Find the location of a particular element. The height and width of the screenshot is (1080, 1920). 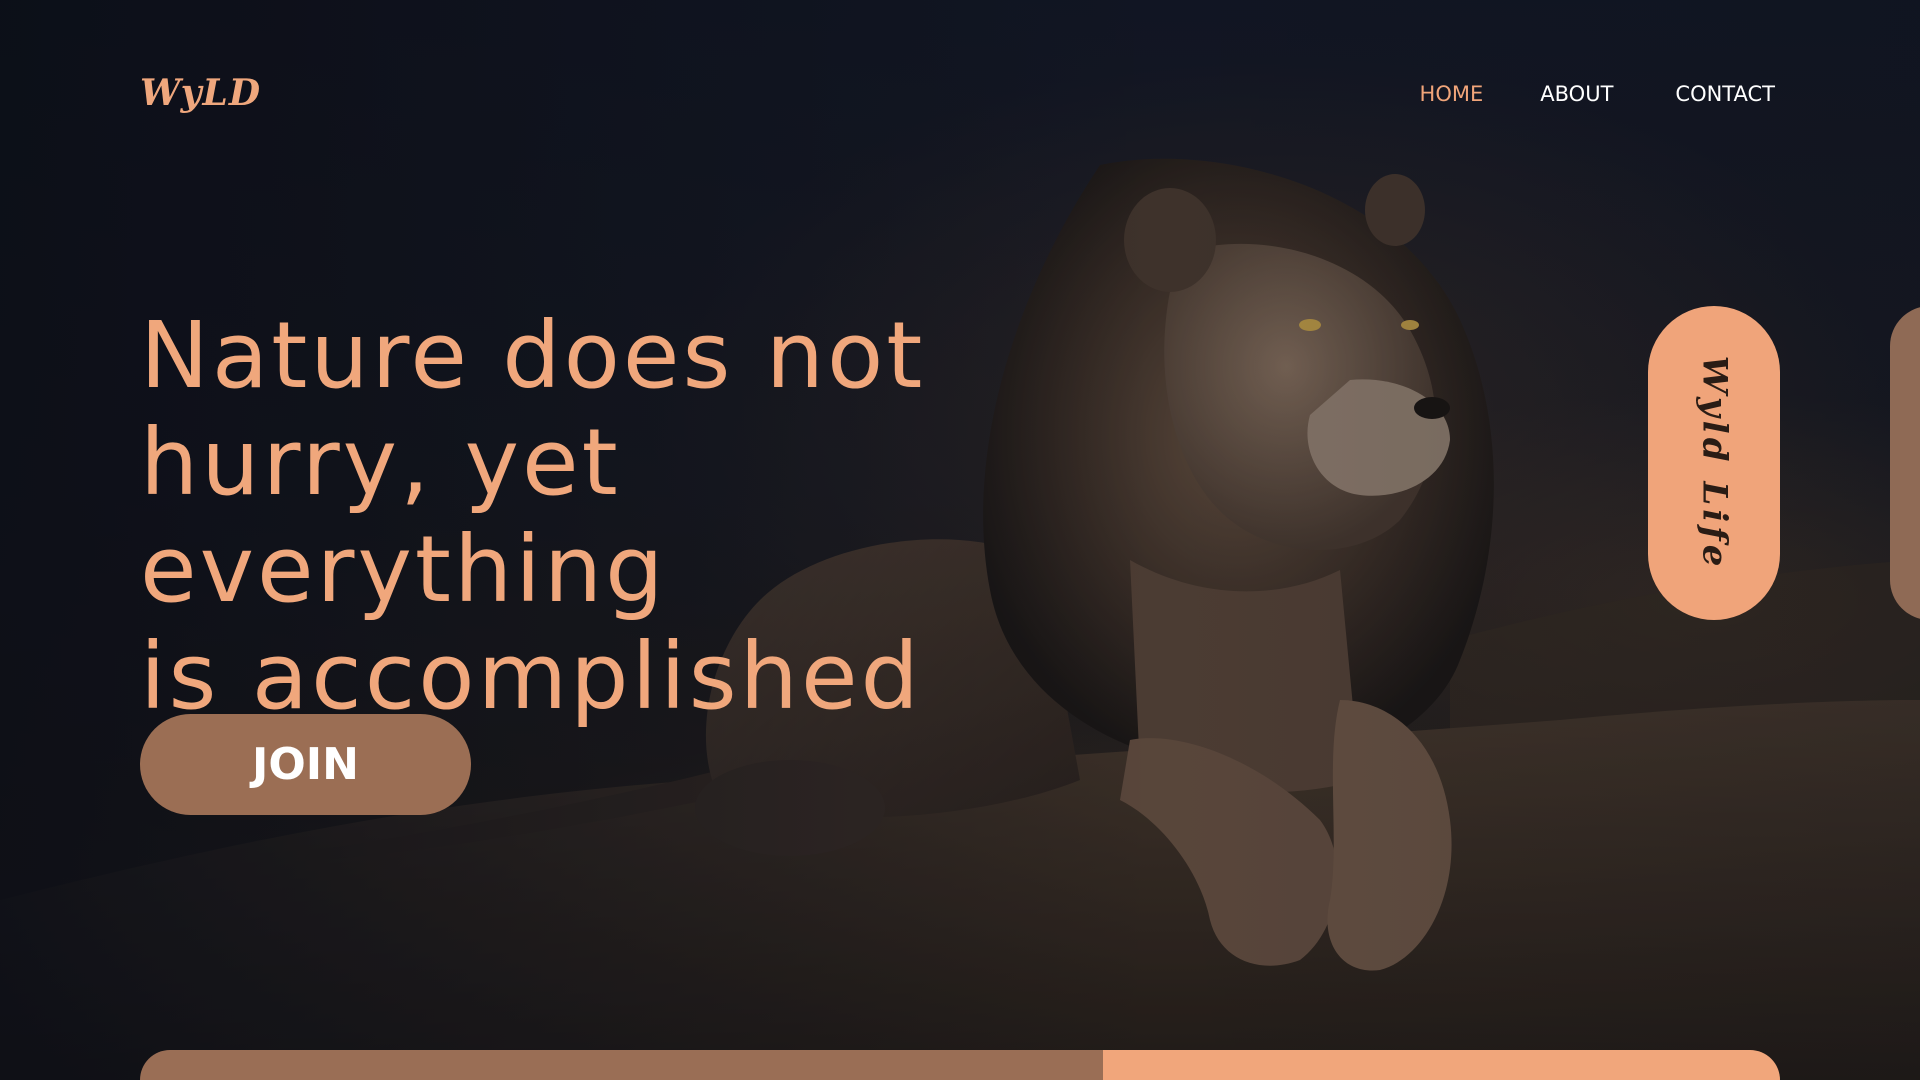

join-button: JOIN is located at coordinates (305, 764).